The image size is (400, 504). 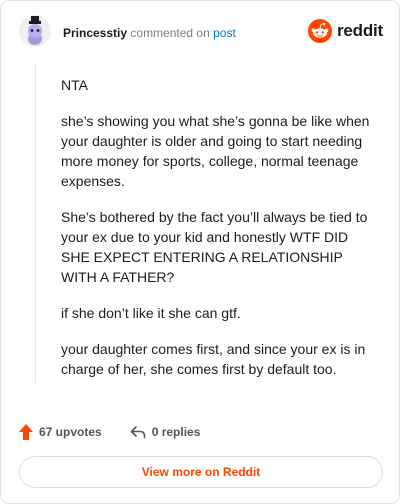 I want to click on comment-paragraph: NTA, so click(x=74, y=85).